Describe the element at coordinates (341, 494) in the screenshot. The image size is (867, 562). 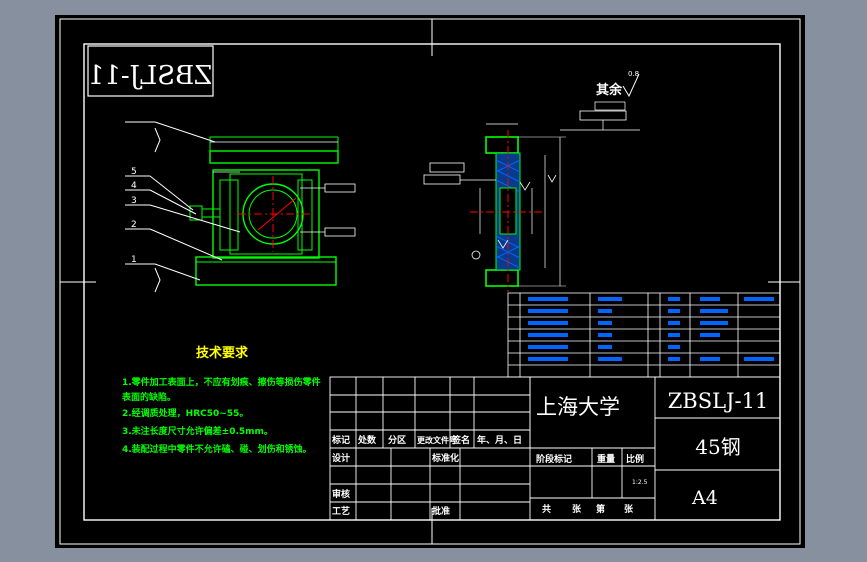
I see `label-review: 审核` at that location.